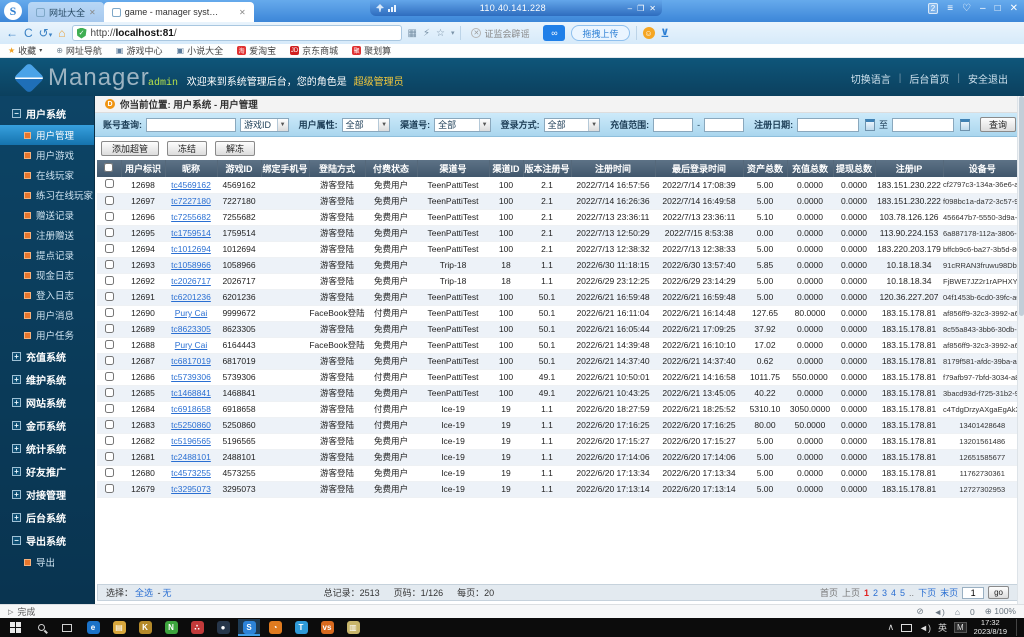 Image resolution: width=1024 pixels, height=637 pixels. I want to click on calendar-icon, so click(870, 124).